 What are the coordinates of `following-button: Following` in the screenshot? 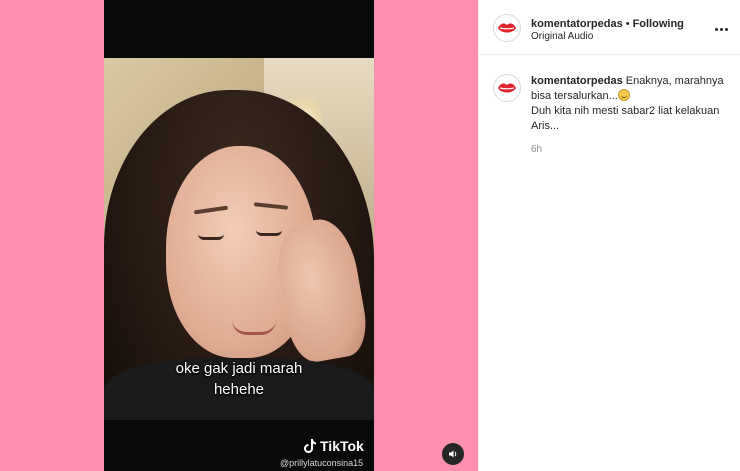 It's located at (658, 24).